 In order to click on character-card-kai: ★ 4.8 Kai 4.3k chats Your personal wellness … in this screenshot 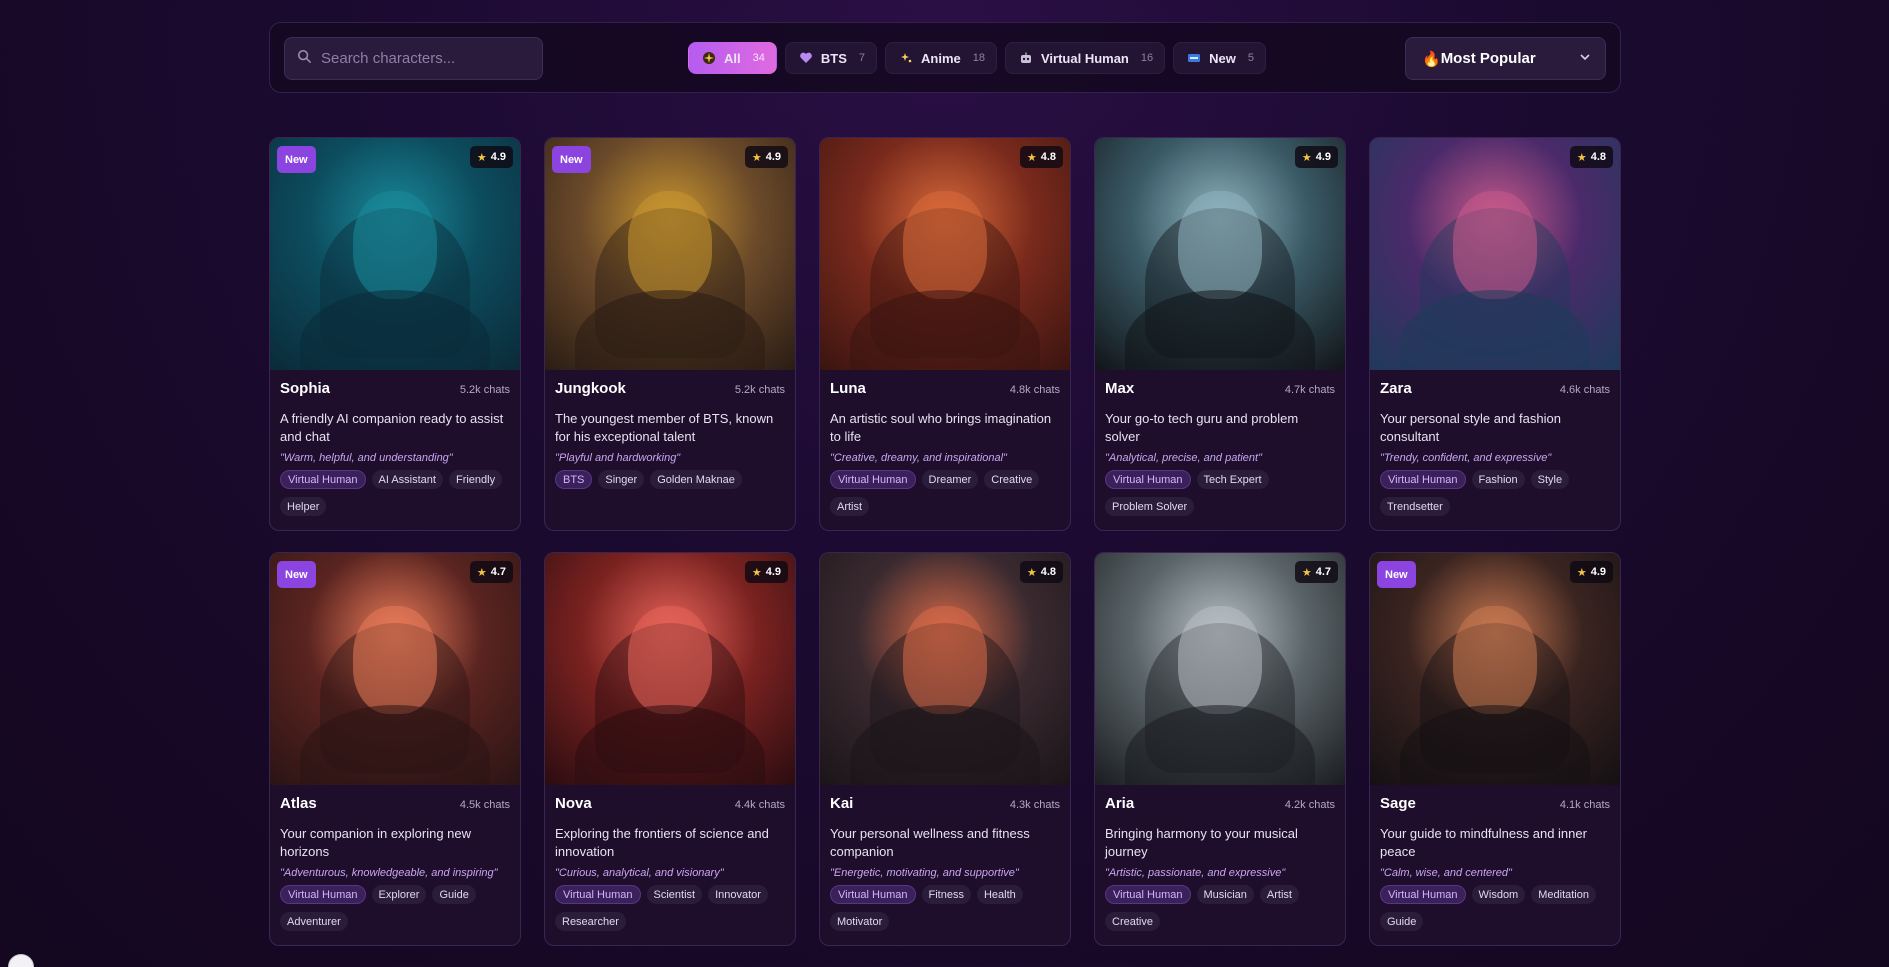, I will do `click(945, 749)`.